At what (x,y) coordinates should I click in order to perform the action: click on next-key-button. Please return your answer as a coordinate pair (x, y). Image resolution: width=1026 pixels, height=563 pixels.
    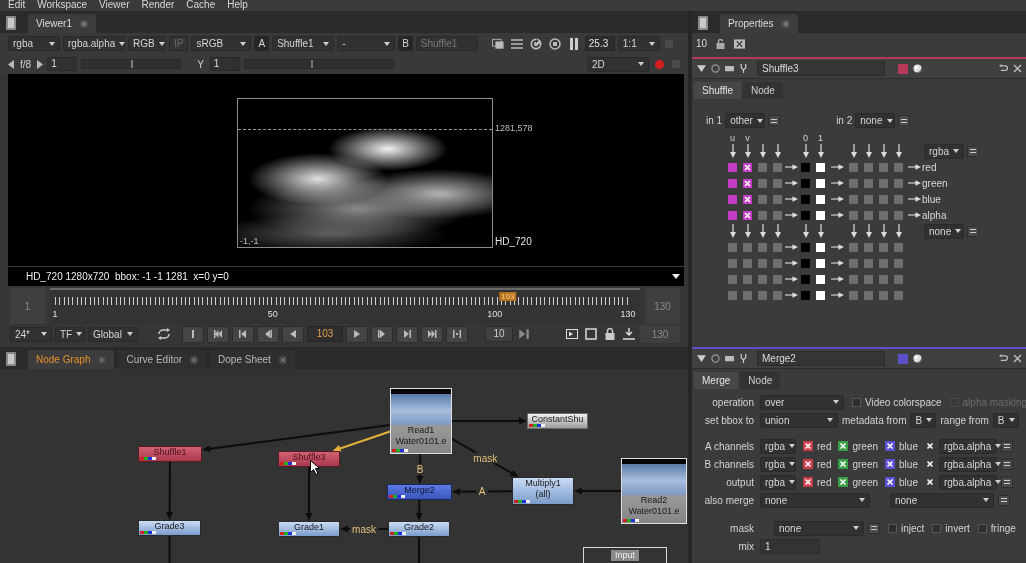
    Looking at the image, I should click on (407, 334).